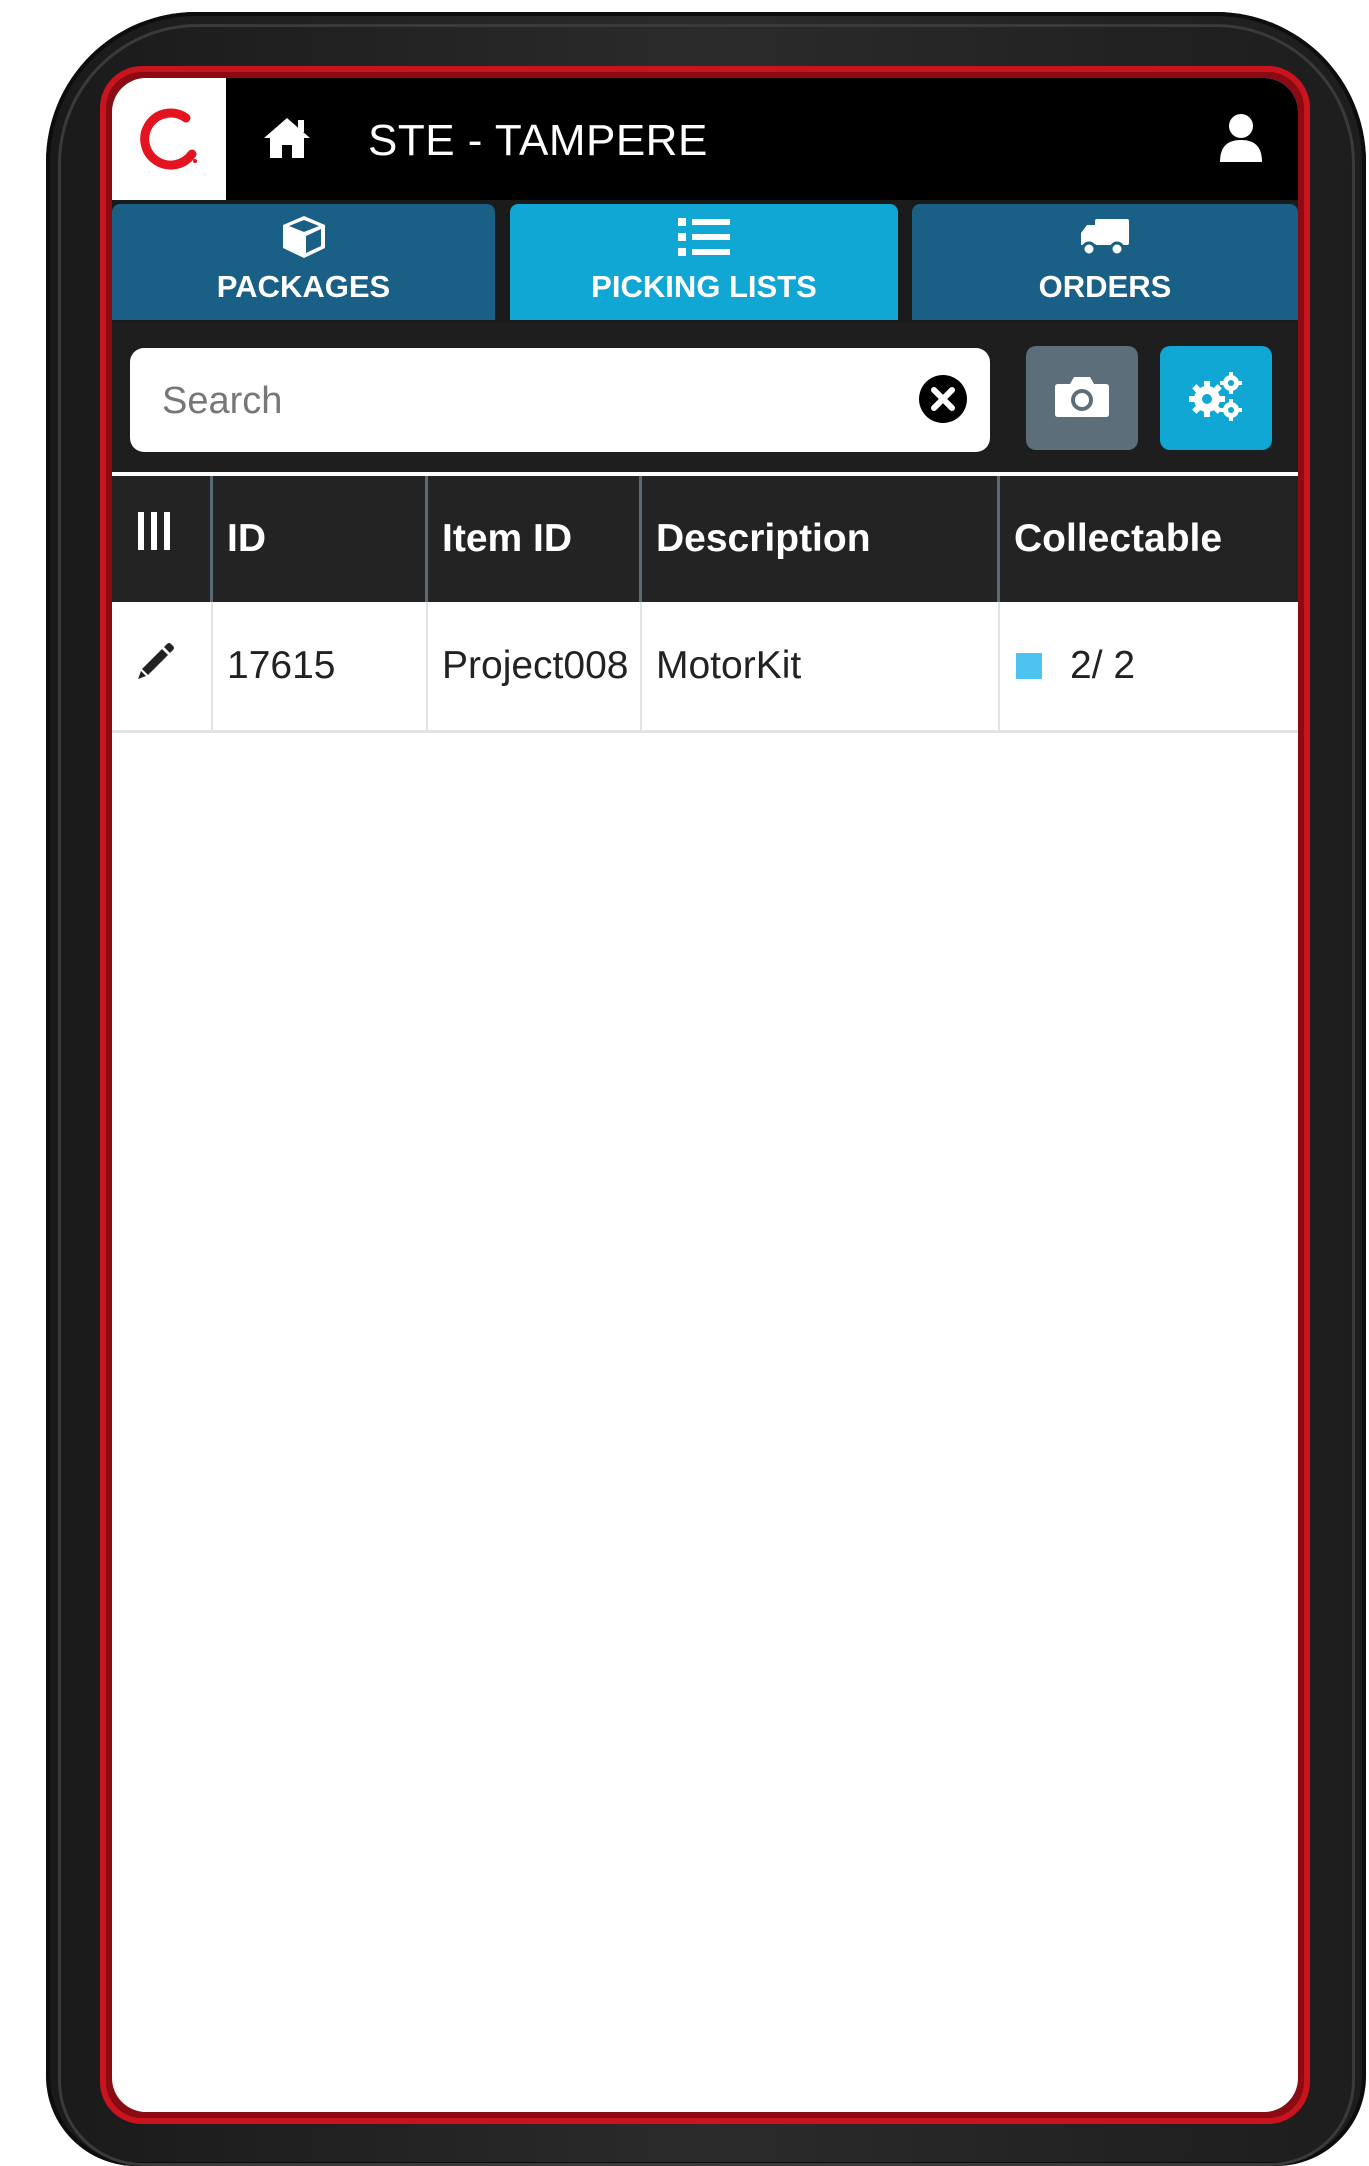 Image resolution: width=1369 pixels, height=2166 pixels. I want to click on cube-icon, so click(304, 237).